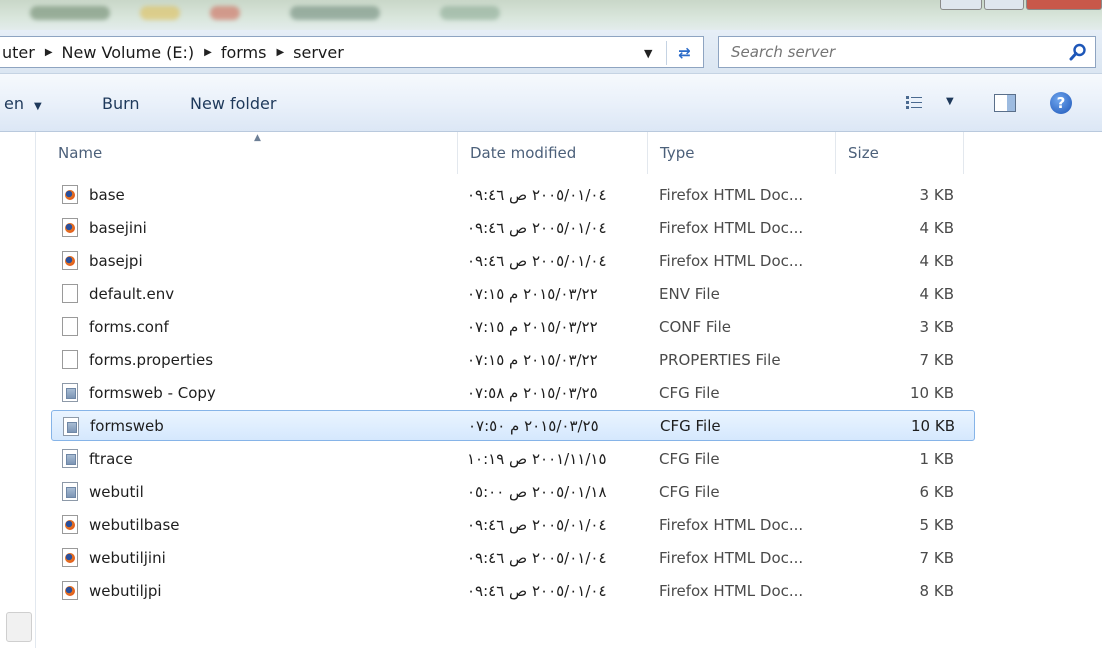 This screenshot has width=1102, height=648. I want to click on file-size: 1 KB, so click(936, 458).